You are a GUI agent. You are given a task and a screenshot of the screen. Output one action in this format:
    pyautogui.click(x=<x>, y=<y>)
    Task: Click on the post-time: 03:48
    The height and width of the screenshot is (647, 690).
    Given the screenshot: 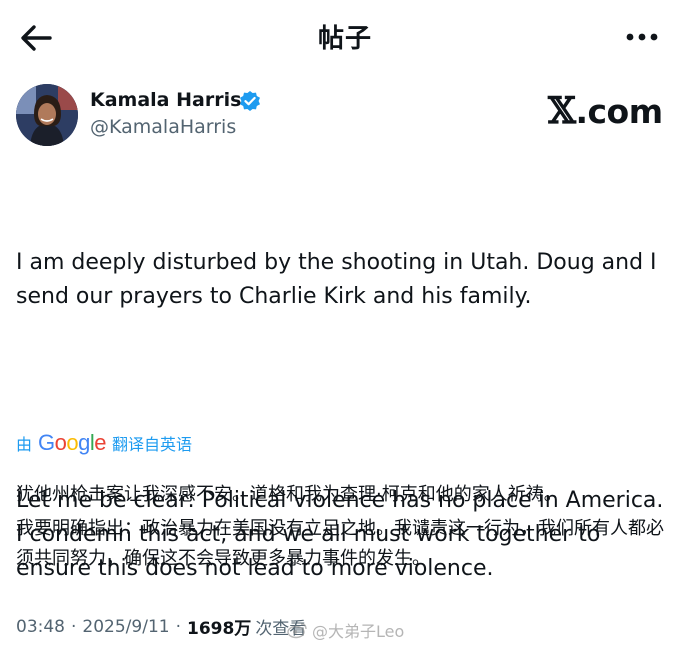 What is the action you would take?
    pyautogui.click(x=40, y=626)
    